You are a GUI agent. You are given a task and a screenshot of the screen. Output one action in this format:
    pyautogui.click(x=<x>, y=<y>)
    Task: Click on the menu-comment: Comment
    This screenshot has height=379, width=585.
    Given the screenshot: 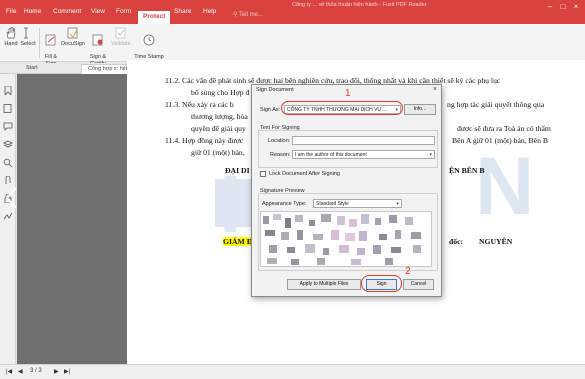 What is the action you would take?
    pyautogui.click(x=67, y=11)
    